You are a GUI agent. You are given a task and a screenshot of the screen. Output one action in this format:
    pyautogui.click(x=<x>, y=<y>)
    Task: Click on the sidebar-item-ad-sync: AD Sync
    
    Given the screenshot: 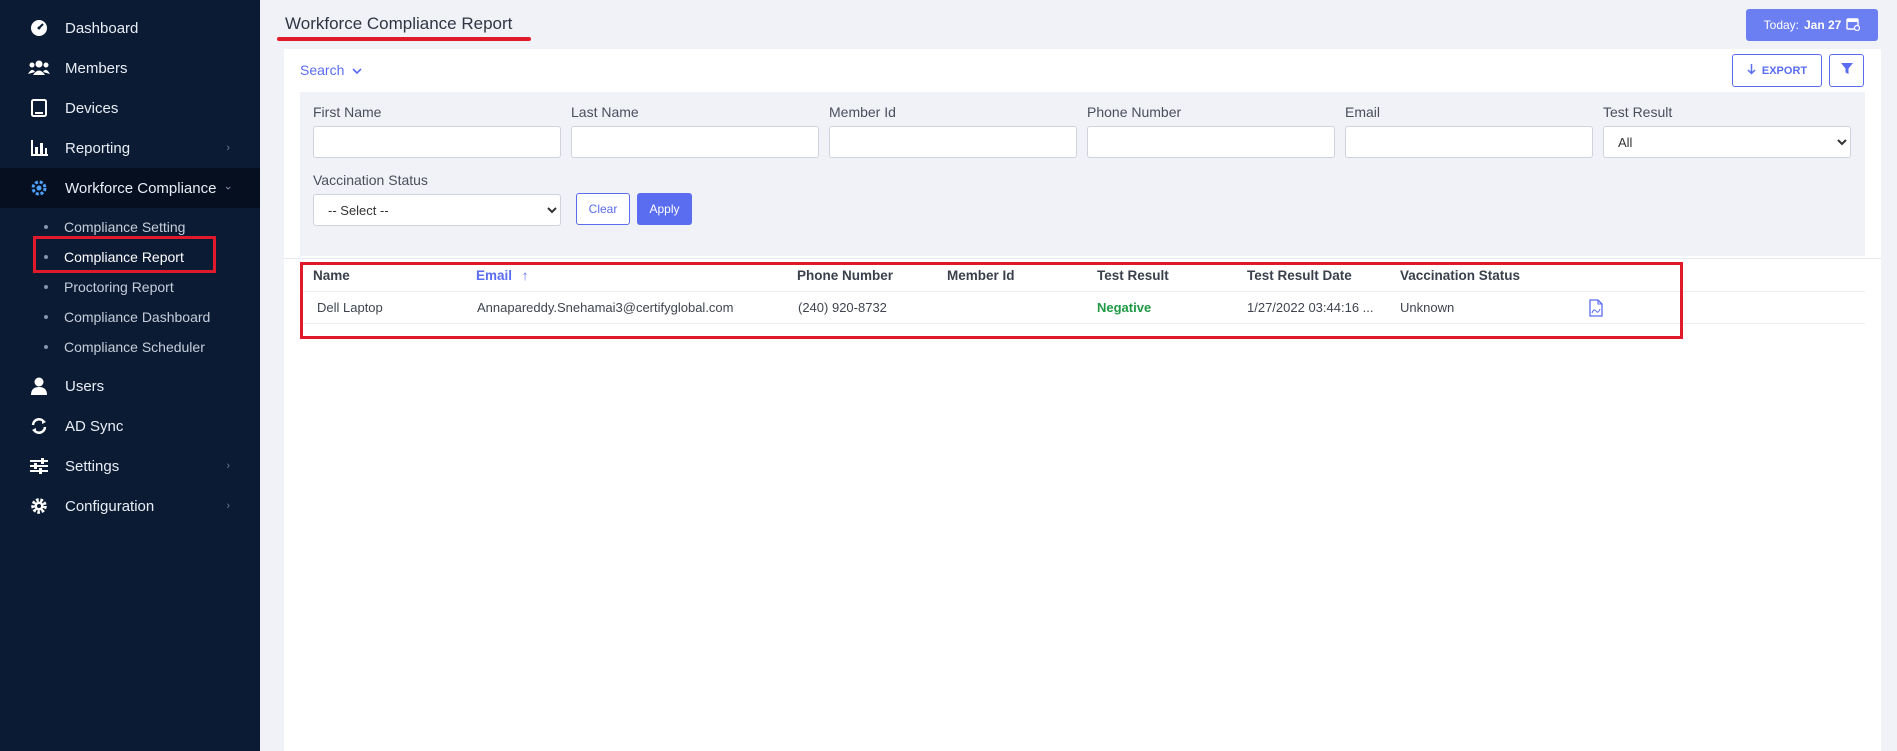 What is the action you would take?
    pyautogui.click(x=130, y=426)
    